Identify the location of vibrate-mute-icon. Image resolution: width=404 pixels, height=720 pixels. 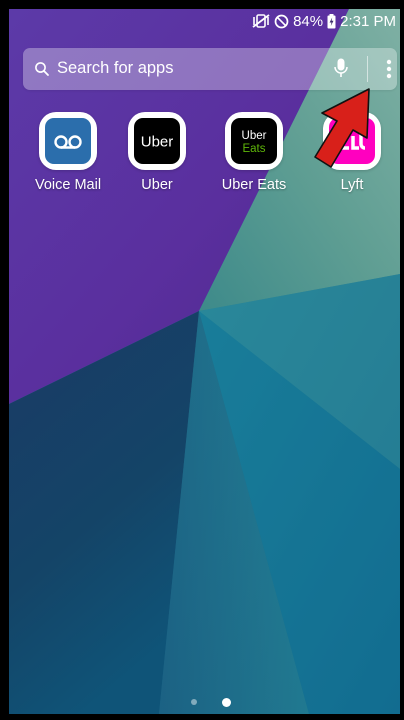
(261, 21).